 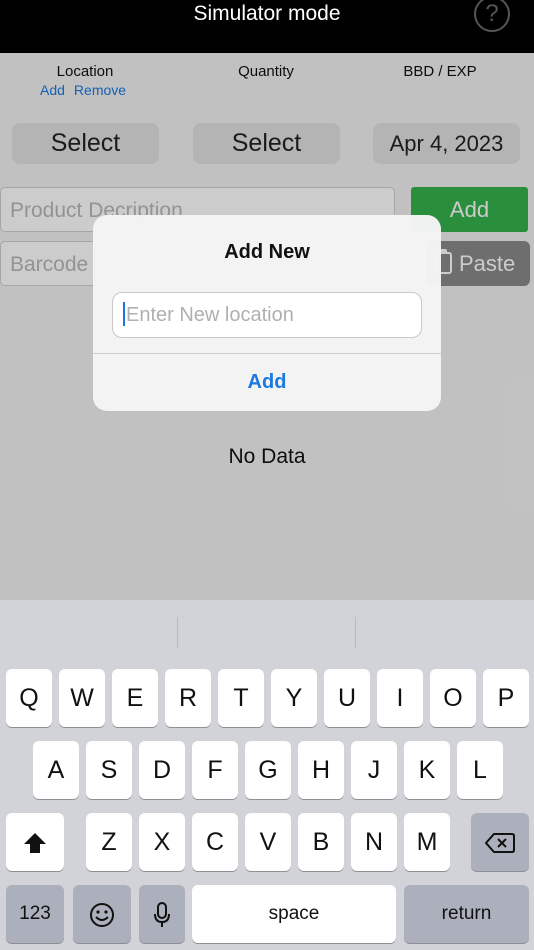 What do you see at coordinates (267, 382) in the screenshot?
I see `dialog-add-button: Add` at bounding box center [267, 382].